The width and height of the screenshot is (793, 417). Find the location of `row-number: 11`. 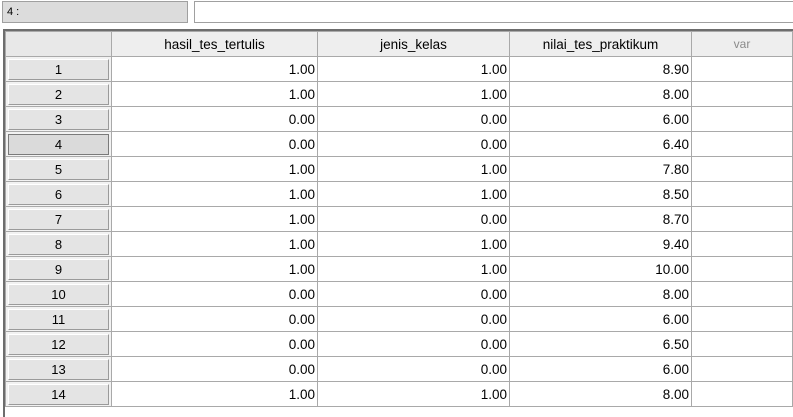

row-number: 11 is located at coordinates (58, 319).